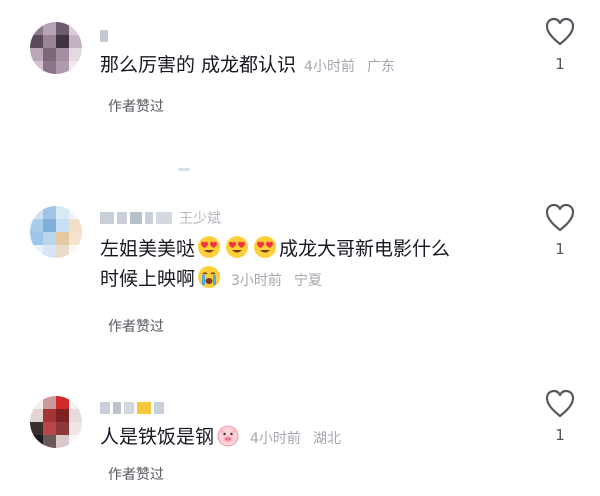  Describe the element at coordinates (200, 219) in the screenshot. I see `username-text: 王少斌` at that location.